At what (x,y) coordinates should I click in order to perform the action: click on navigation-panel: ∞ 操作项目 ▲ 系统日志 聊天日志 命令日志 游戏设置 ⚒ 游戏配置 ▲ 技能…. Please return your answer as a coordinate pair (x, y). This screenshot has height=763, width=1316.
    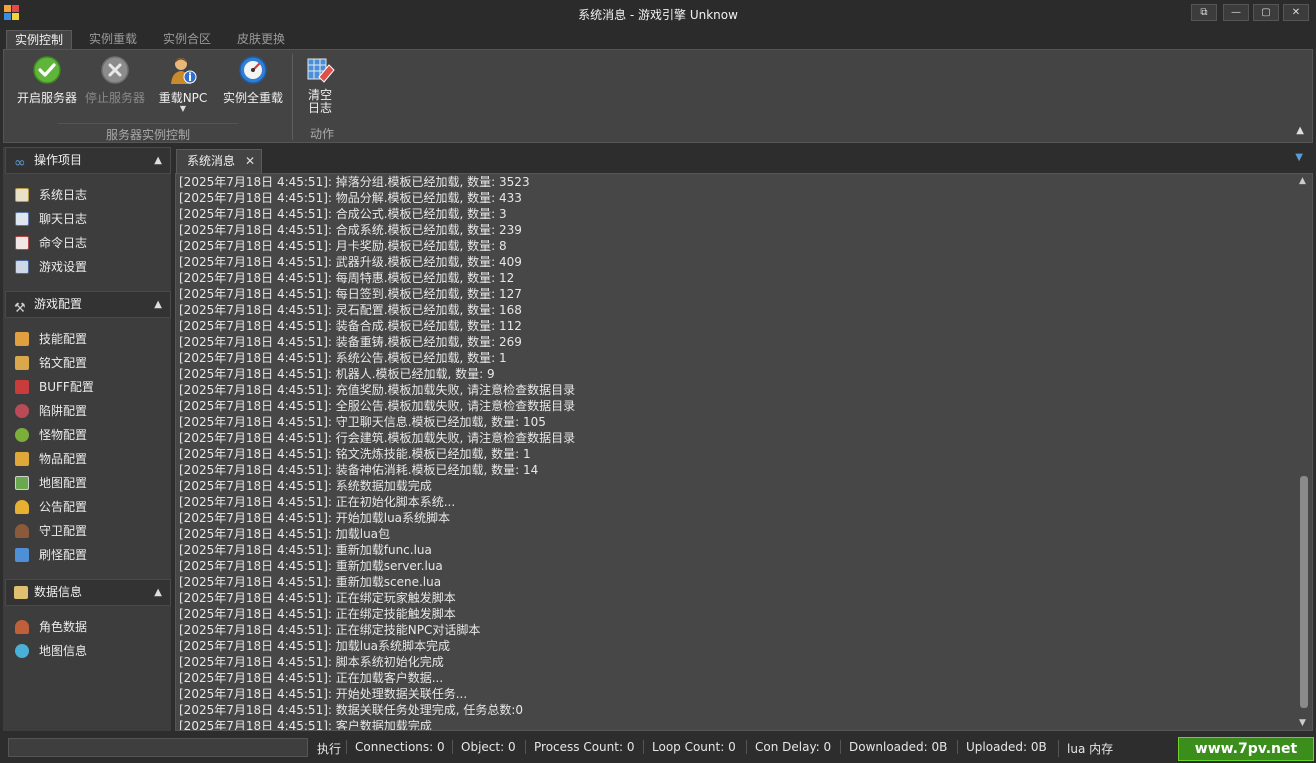
    Looking at the image, I should click on (87, 439).